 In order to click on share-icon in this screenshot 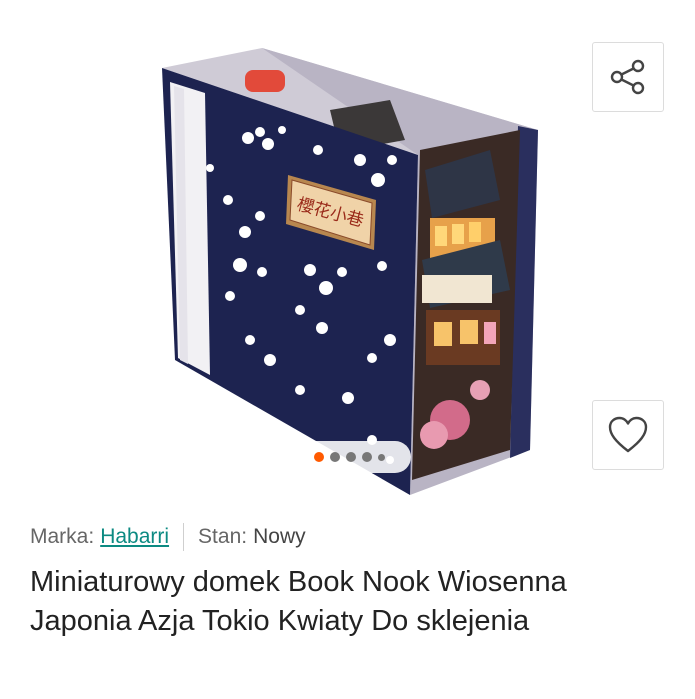, I will do `click(627, 77)`.